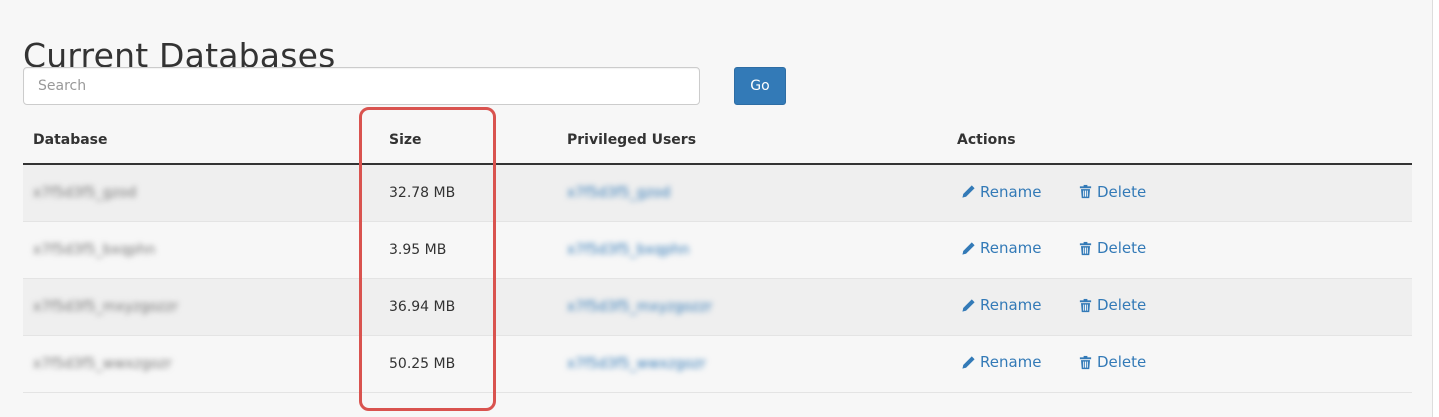 Image resolution: width=1439 pixels, height=417 pixels. What do you see at coordinates (1179, 141) in the screenshot?
I see `header-actions: Actions` at bounding box center [1179, 141].